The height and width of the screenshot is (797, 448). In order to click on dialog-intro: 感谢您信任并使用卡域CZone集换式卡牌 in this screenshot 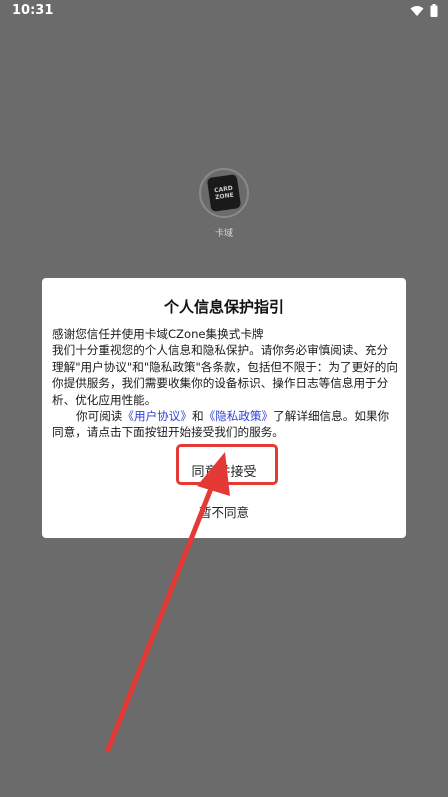, I will do `click(158, 334)`.